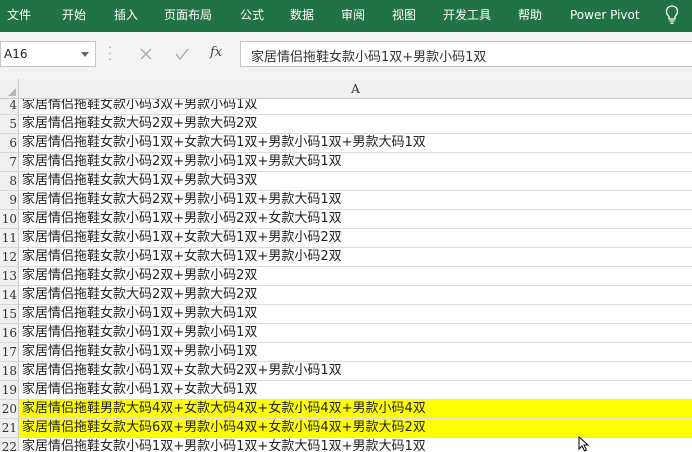 The width and height of the screenshot is (692, 452). I want to click on name-box-value: A16, so click(16, 54).